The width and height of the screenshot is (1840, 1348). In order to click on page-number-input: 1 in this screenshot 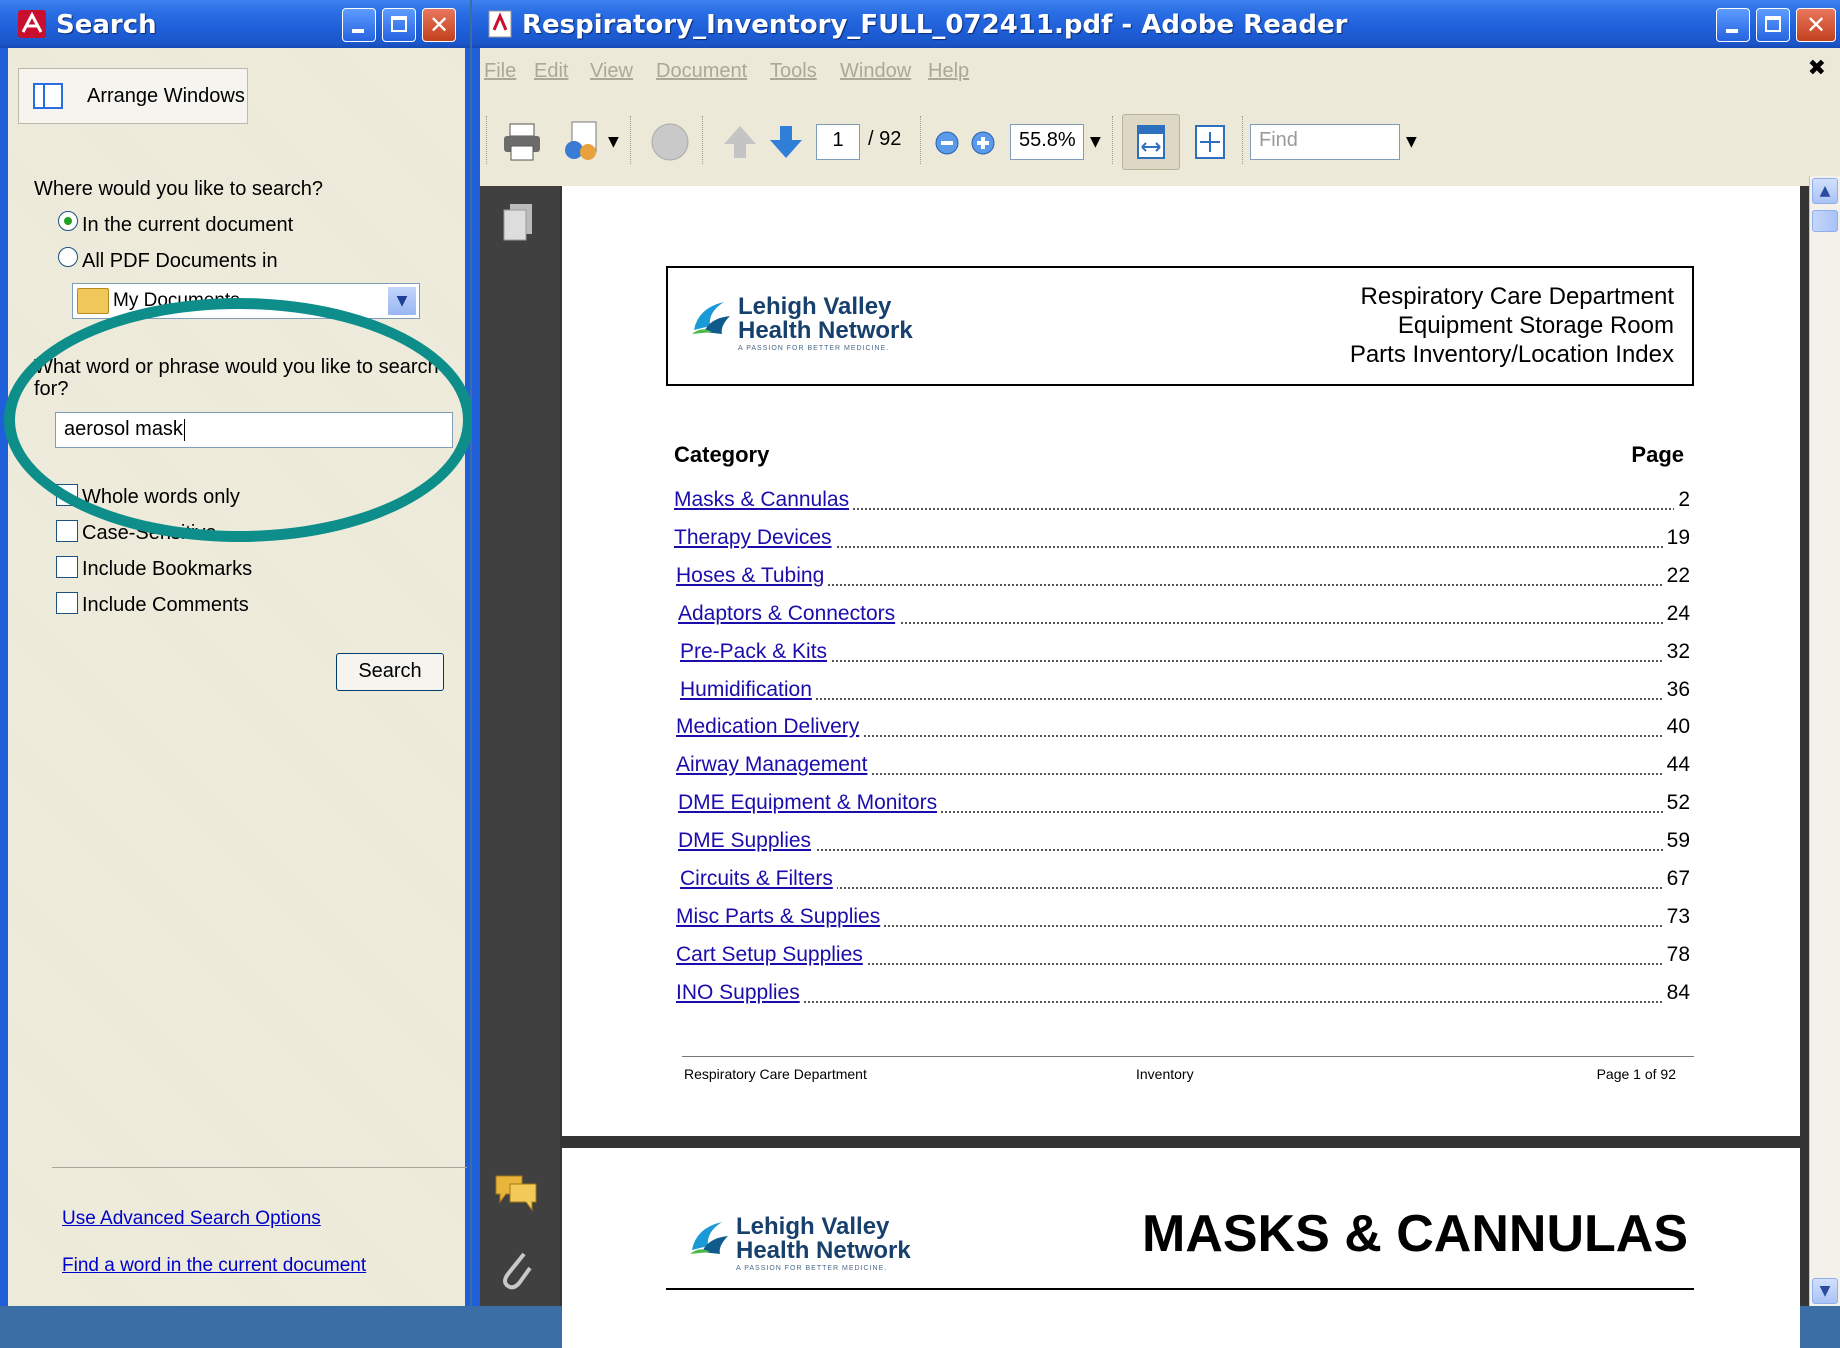, I will do `click(838, 142)`.